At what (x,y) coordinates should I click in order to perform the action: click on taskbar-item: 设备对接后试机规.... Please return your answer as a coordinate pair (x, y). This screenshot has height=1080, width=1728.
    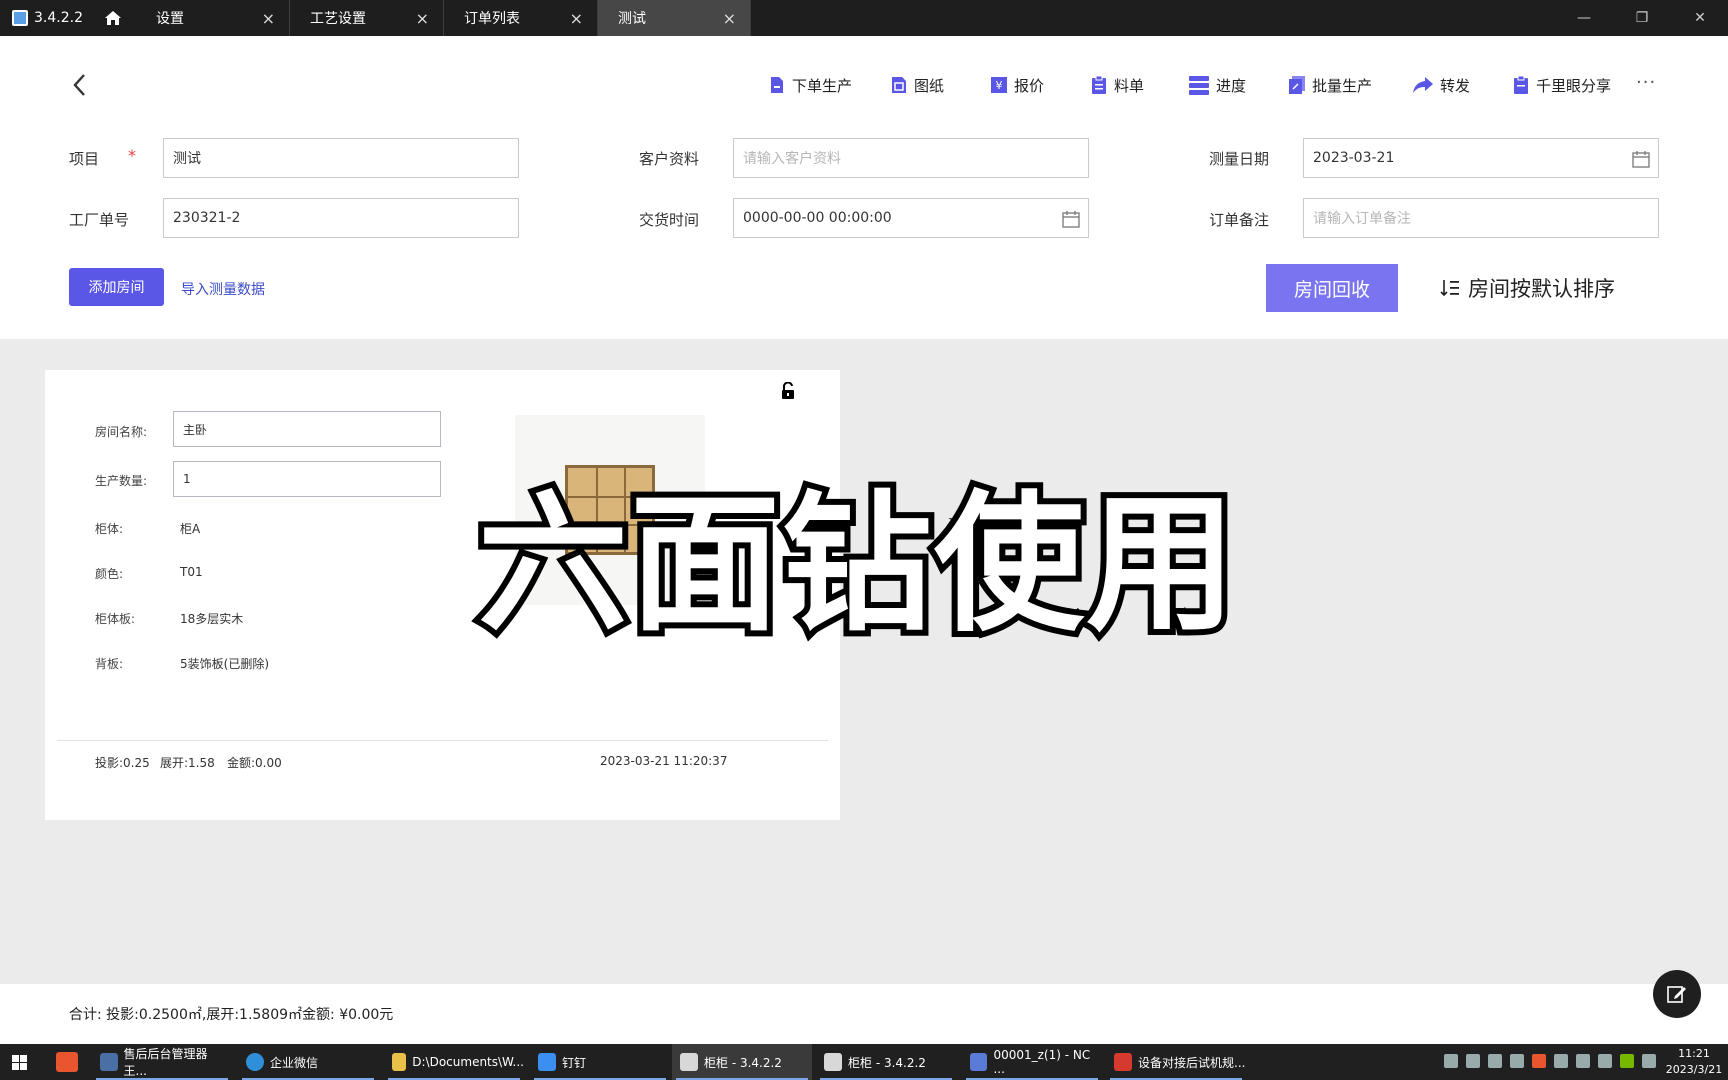
    Looking at the image, I should click on (1176, 1062).